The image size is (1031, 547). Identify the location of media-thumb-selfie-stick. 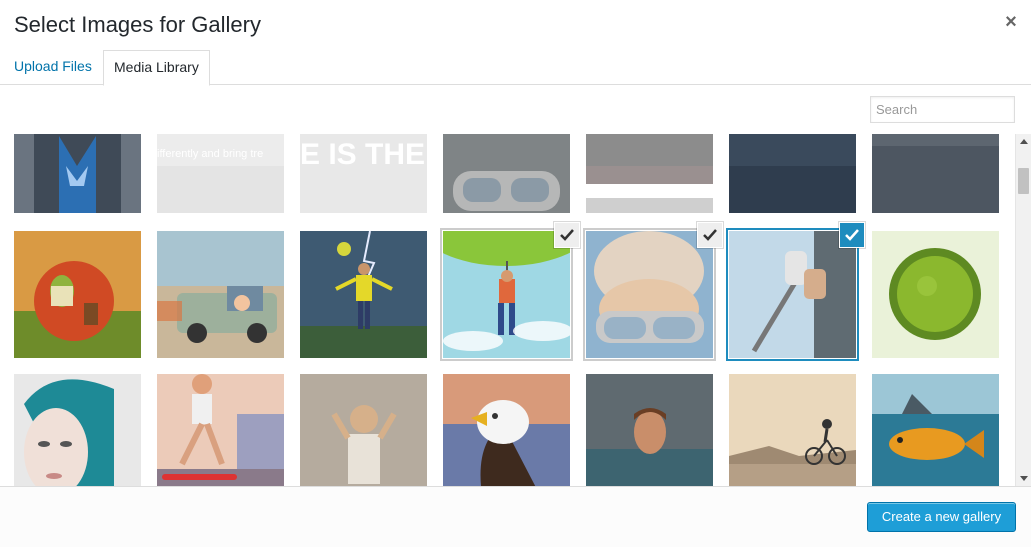
(792, 294).